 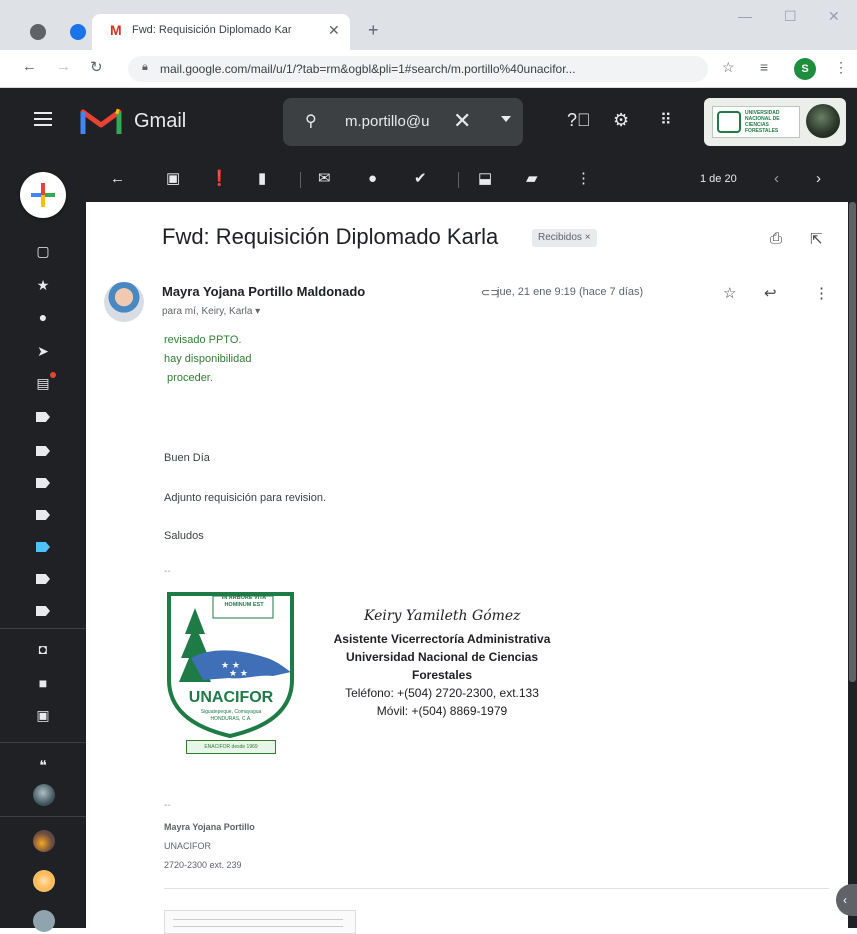 I want to click on message-toolbar: ← ▣ ❗ ▮ ✉ ● ✔ ⬓ ▰ ⋮ 1 de 20 ‹ ›, so click(x=471, y=180).